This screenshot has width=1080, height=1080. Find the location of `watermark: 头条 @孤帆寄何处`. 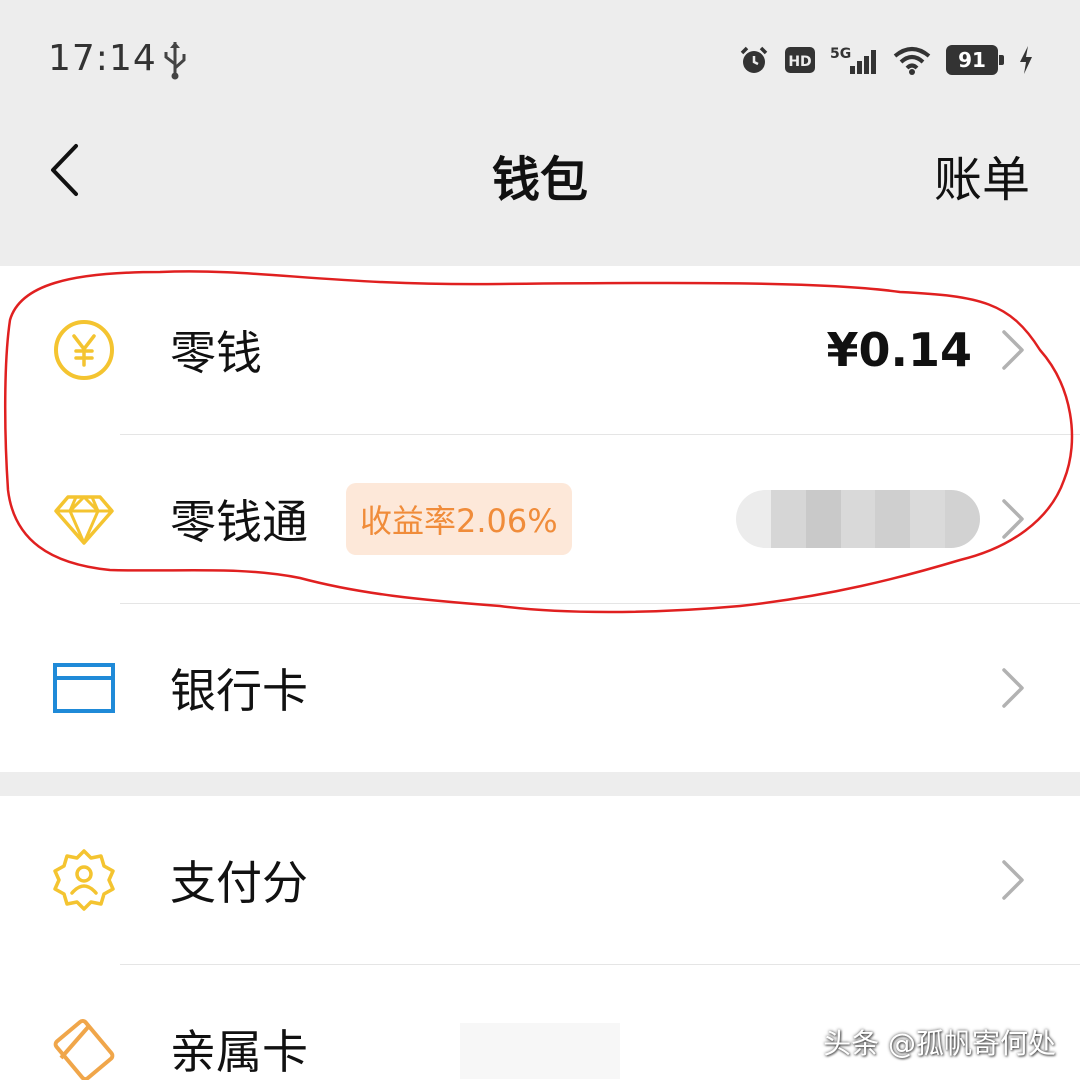

watermark: 头条 @孤帆寄何处 is located at coordinates (939, 1043).